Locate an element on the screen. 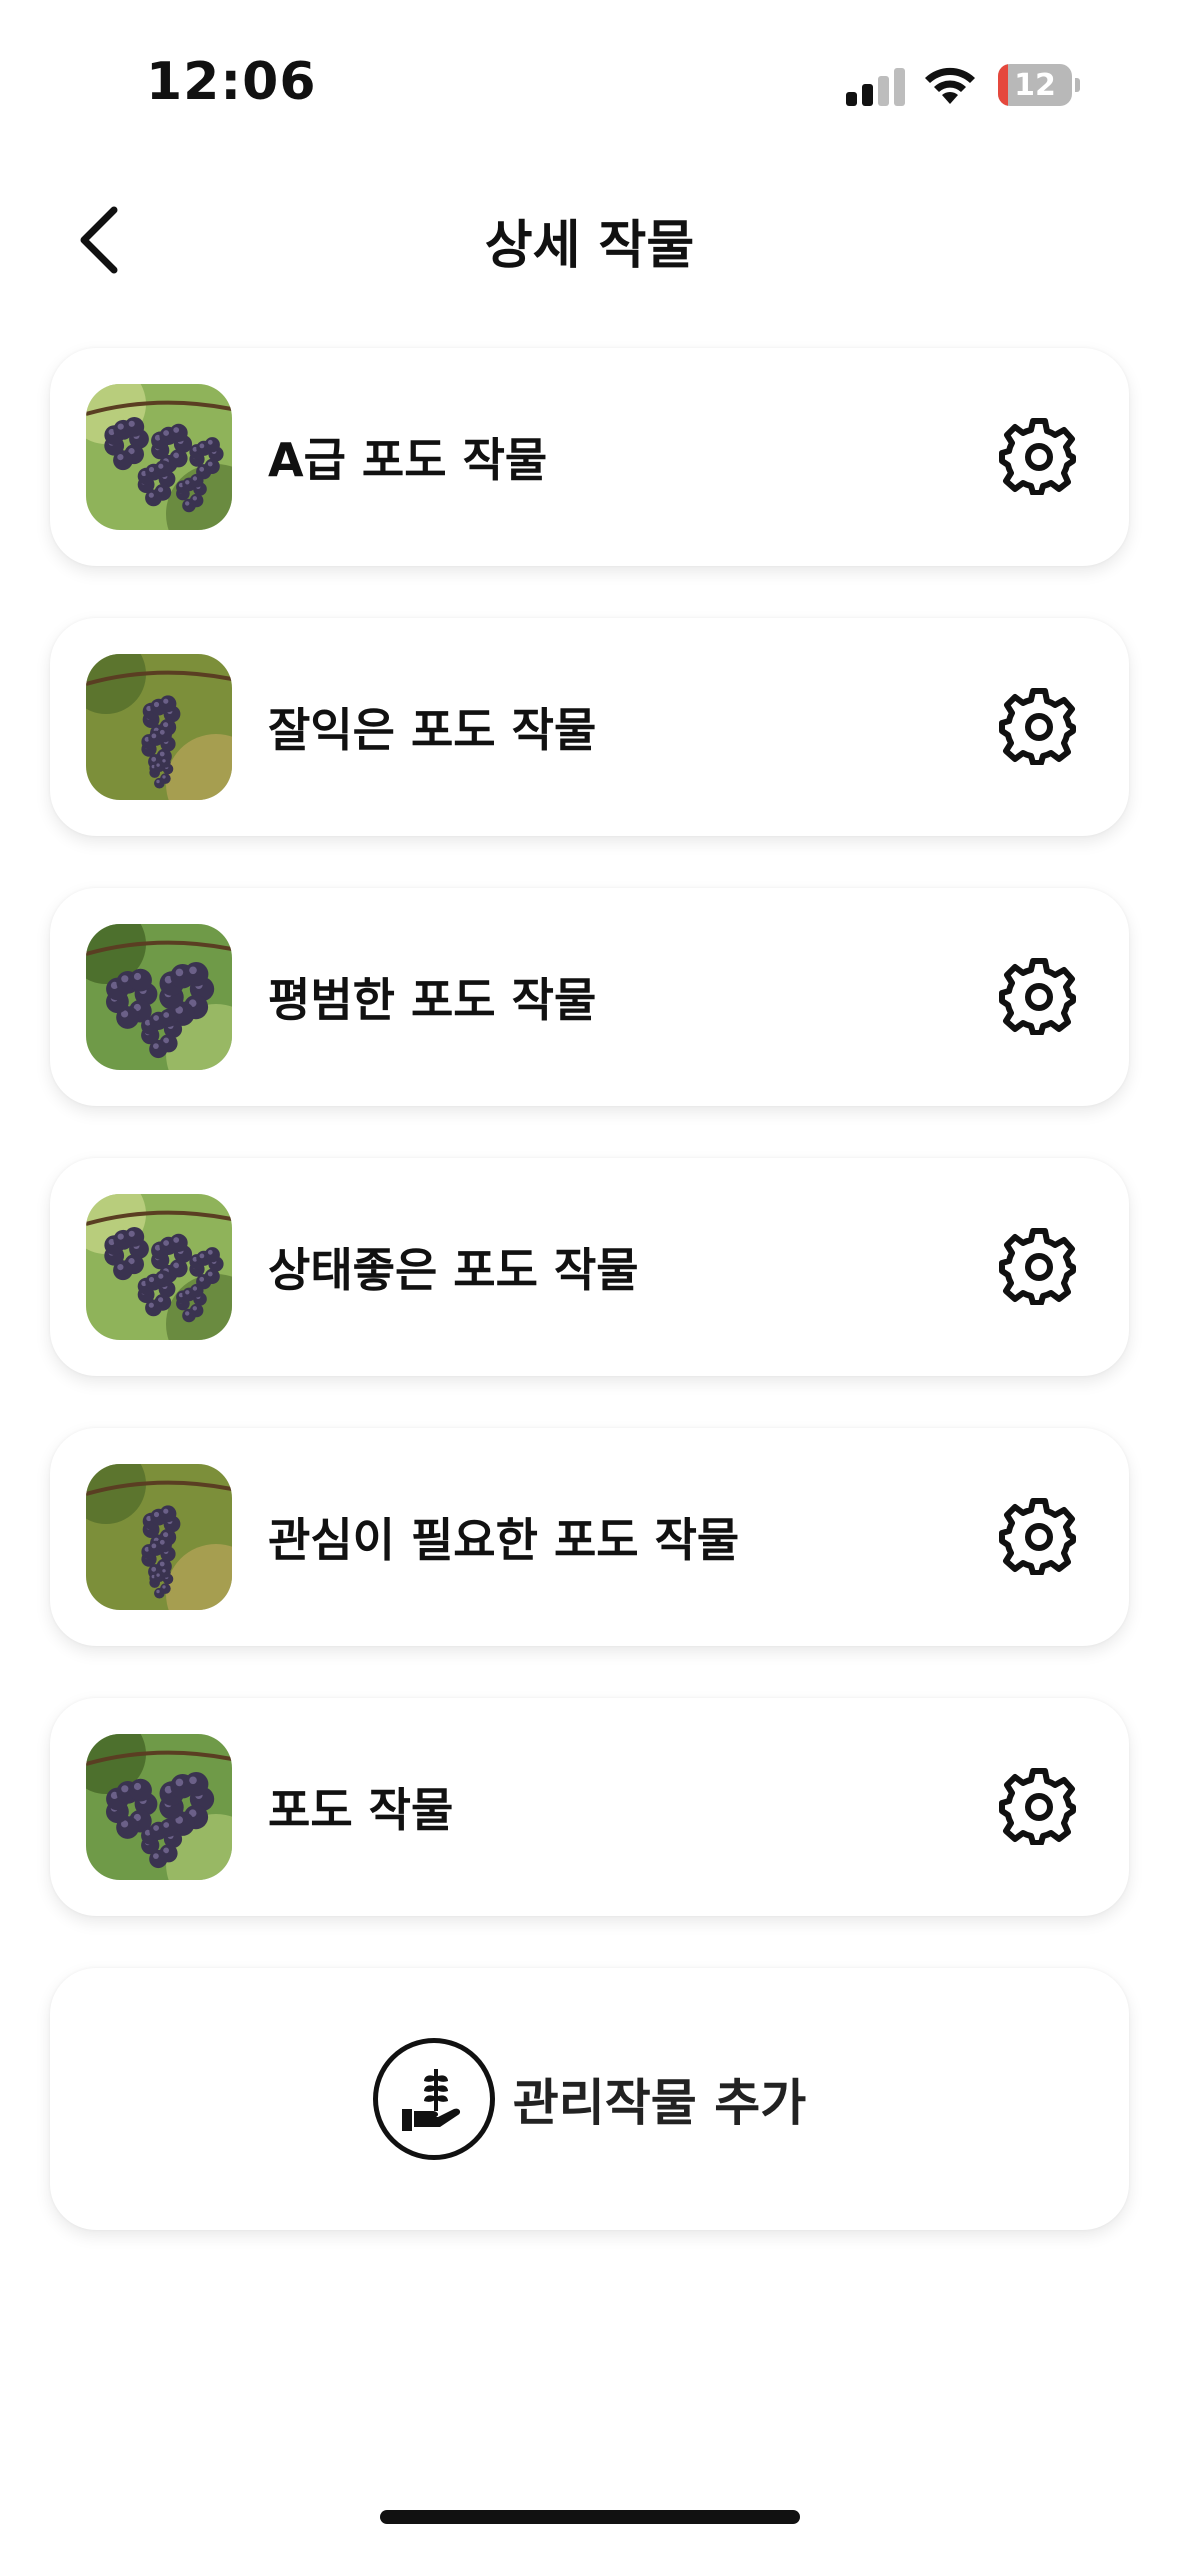 The image size is (1179, 2556). crop-name: 포도 작물 is located at coordinates (361, 1810).